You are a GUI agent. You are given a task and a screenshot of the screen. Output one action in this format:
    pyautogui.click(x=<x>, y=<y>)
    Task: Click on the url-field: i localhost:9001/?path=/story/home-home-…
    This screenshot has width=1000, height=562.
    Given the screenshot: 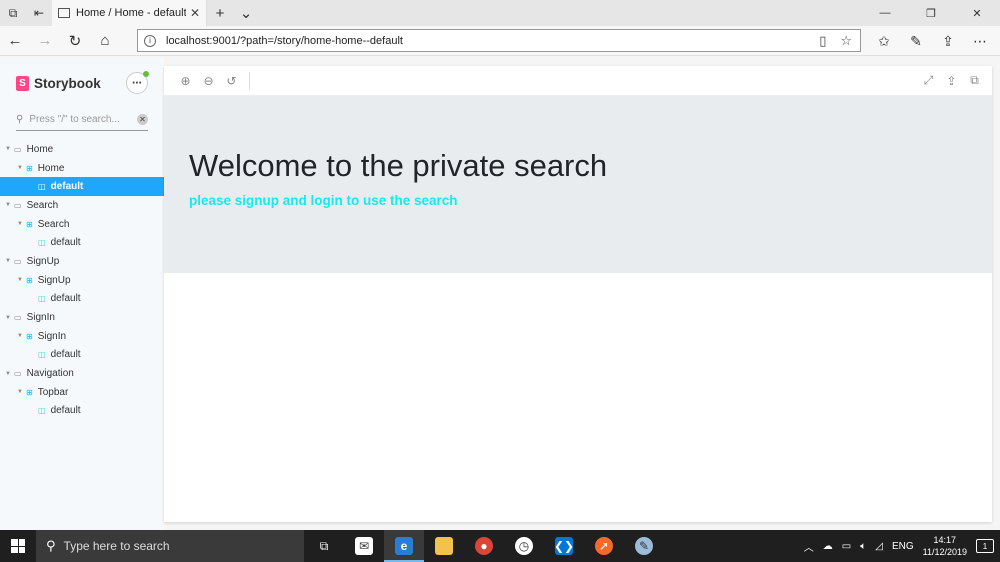 What is the action you would take?
    pyautogui.click(x=499, y=40)
    